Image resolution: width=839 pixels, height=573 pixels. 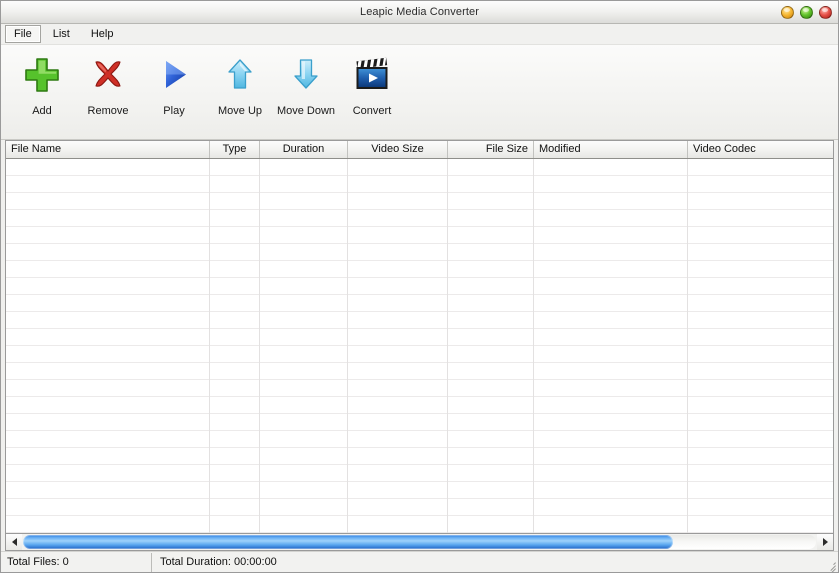 What do you see at coordinates (825, 12) in the screenshot?
I see `close-button` at bounding box center [825, 12].